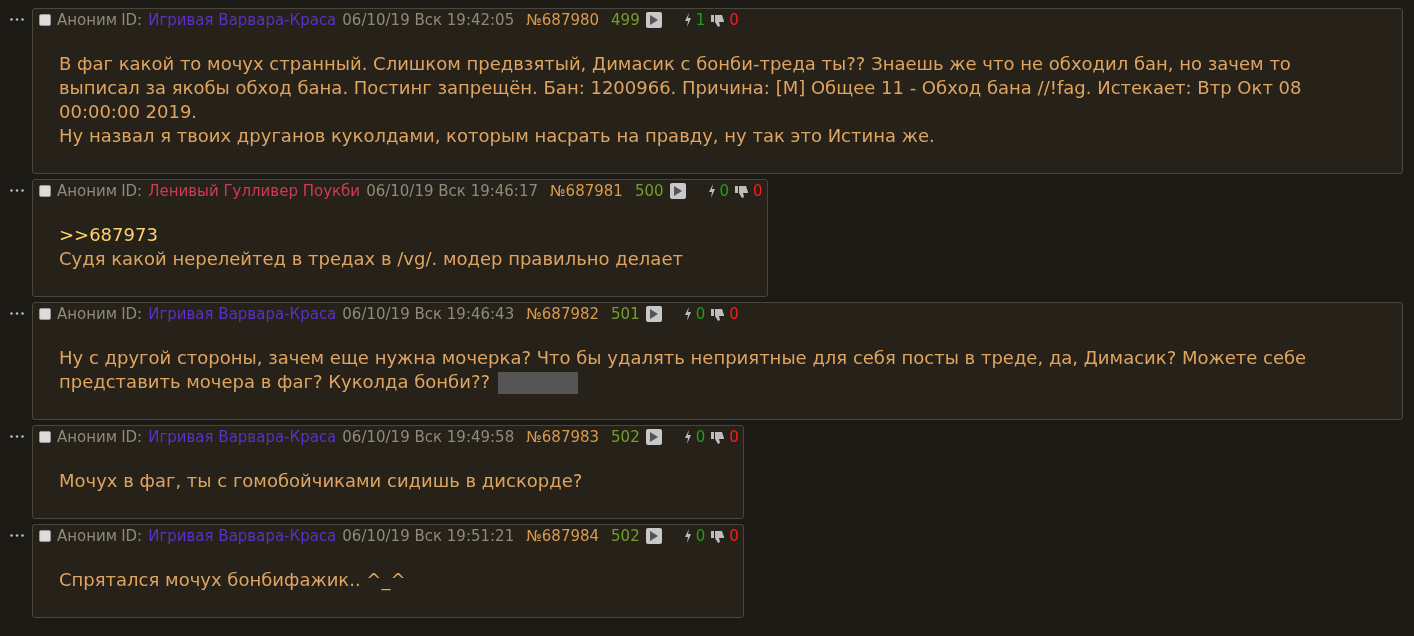  I want to click on poster-id: Ленивый Гулливер Поукби, so click(254, 191).